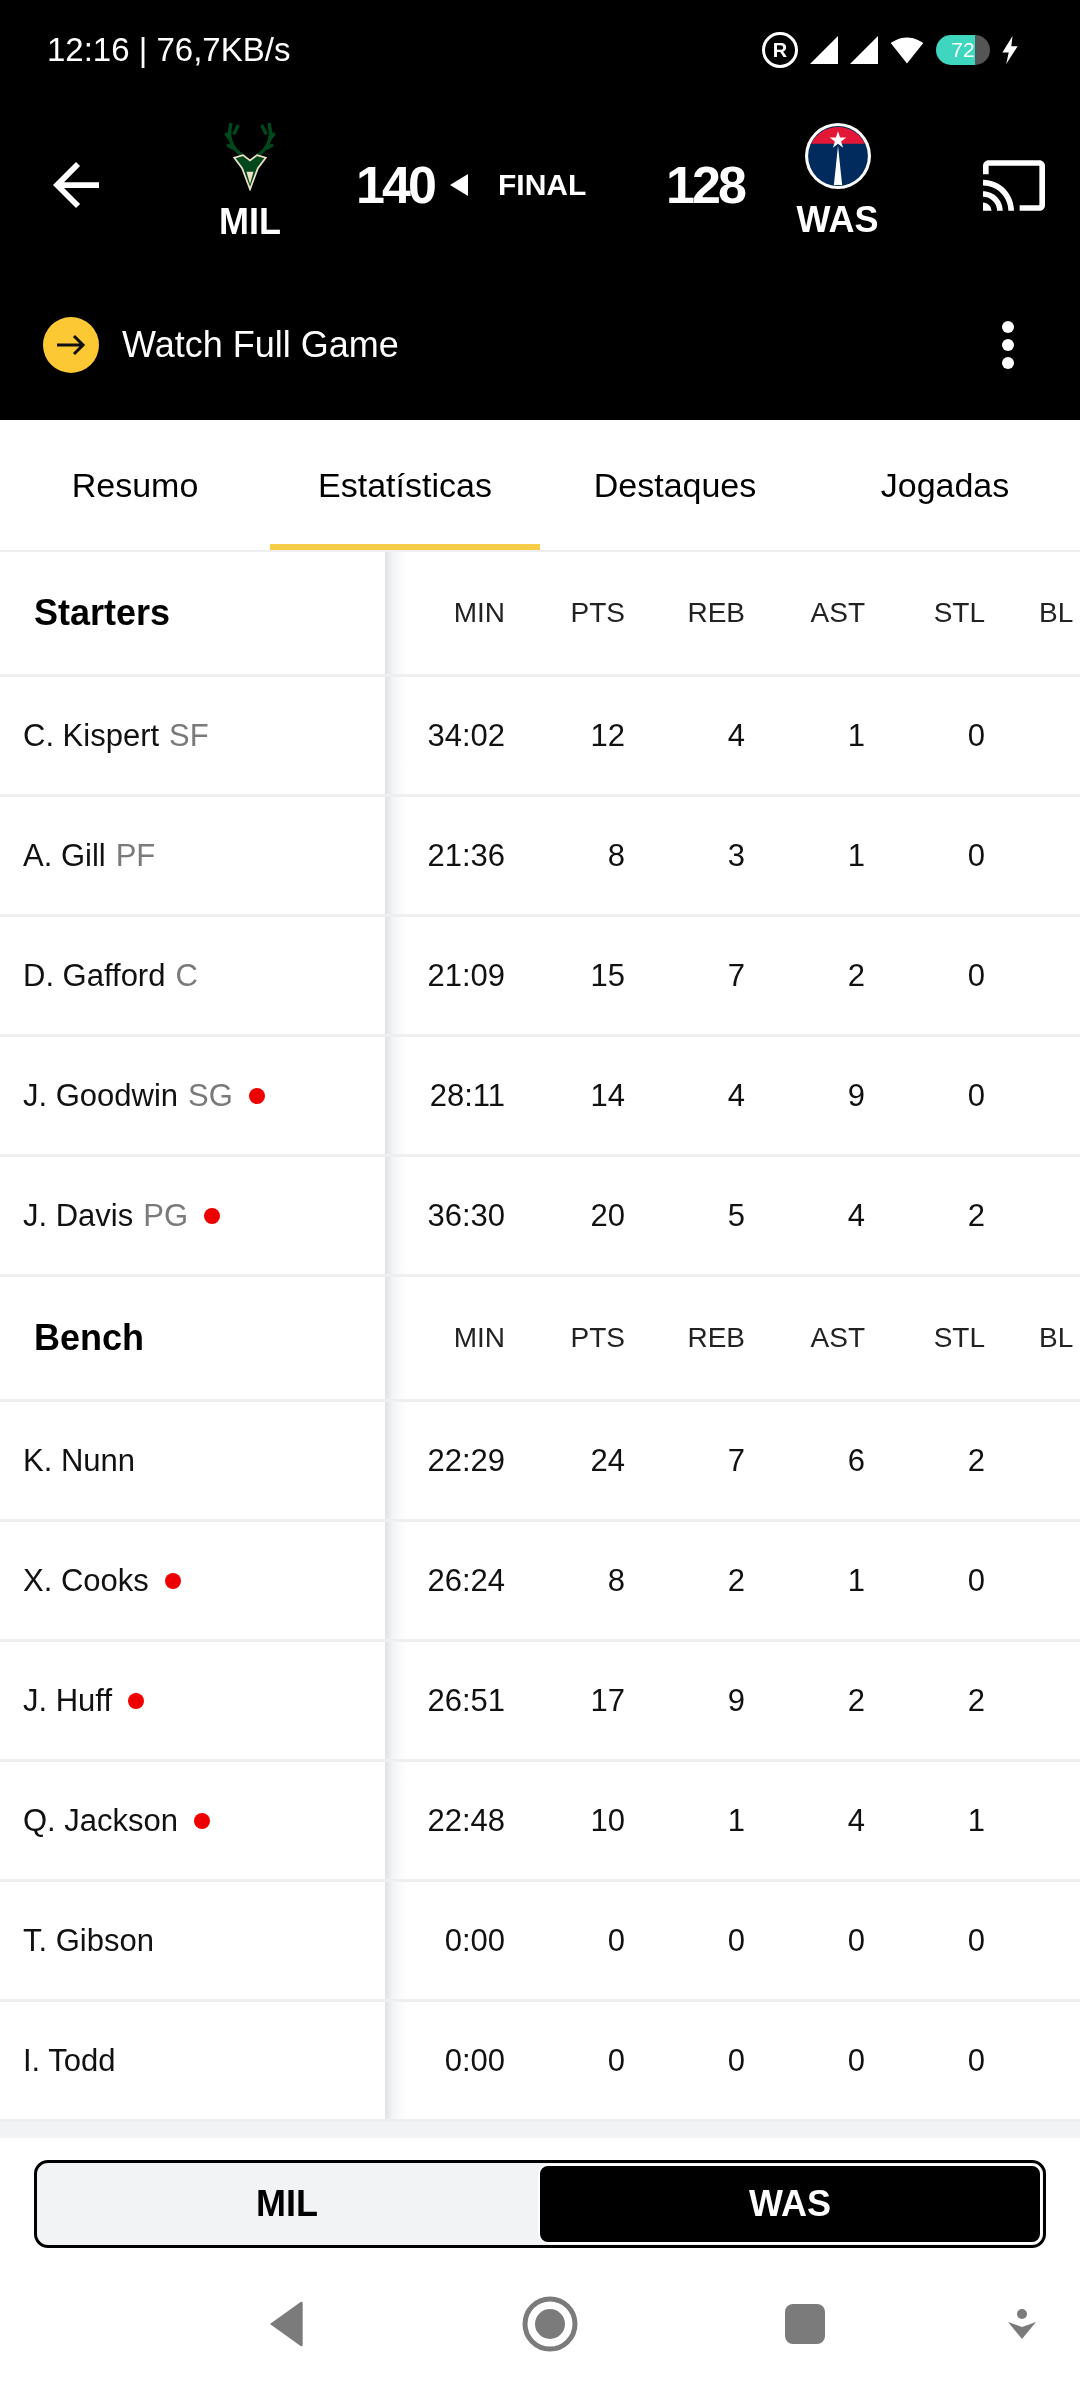 Image resolution: width=1080 pixels, height=2400 pixels. What do you see at coordinates (607, 1700) in the screenshot?
I see `table-cell-text: 17` at bounding box center [607, 1700].